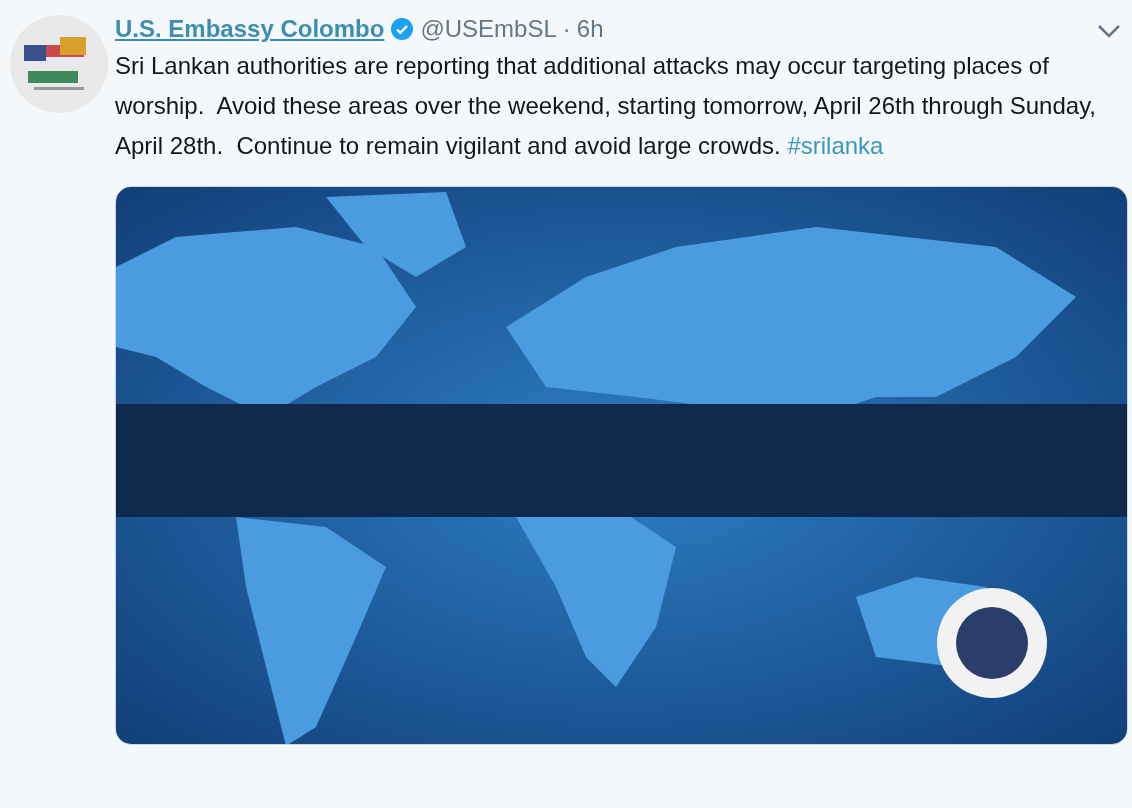 The width and height of the screenshot is (1132, 808). I want to click on account-name: U.S. Embassy Colombo, so click(250, 29).